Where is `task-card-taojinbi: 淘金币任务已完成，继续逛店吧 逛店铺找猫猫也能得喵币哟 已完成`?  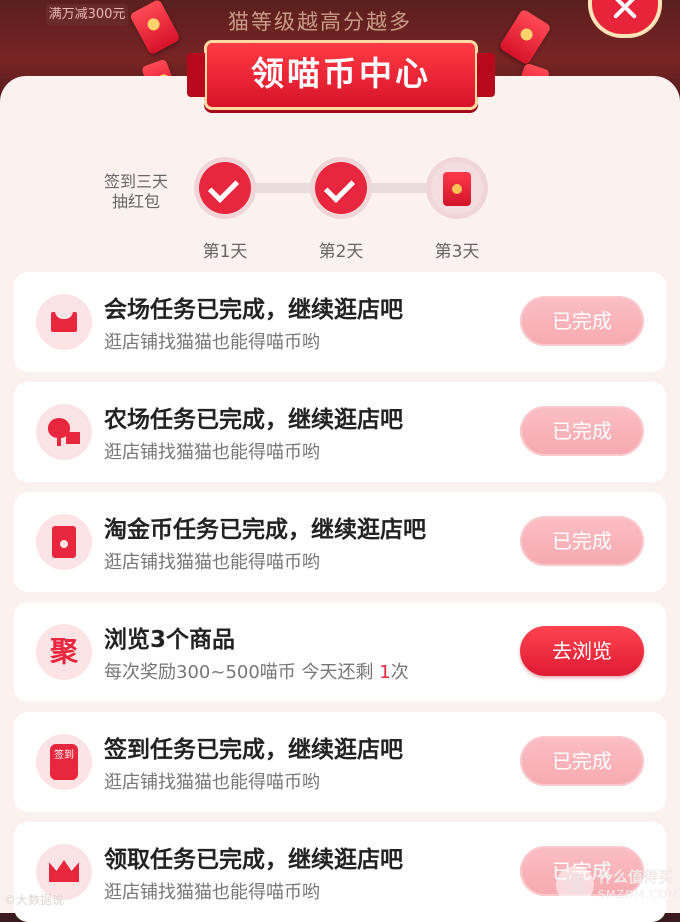
task-card-taojinbi: 淘金币任务已完成，继续逛店吧 逛店铺找猫猫也能得喵币哟 已完成 is located at coordinates (340, 542).